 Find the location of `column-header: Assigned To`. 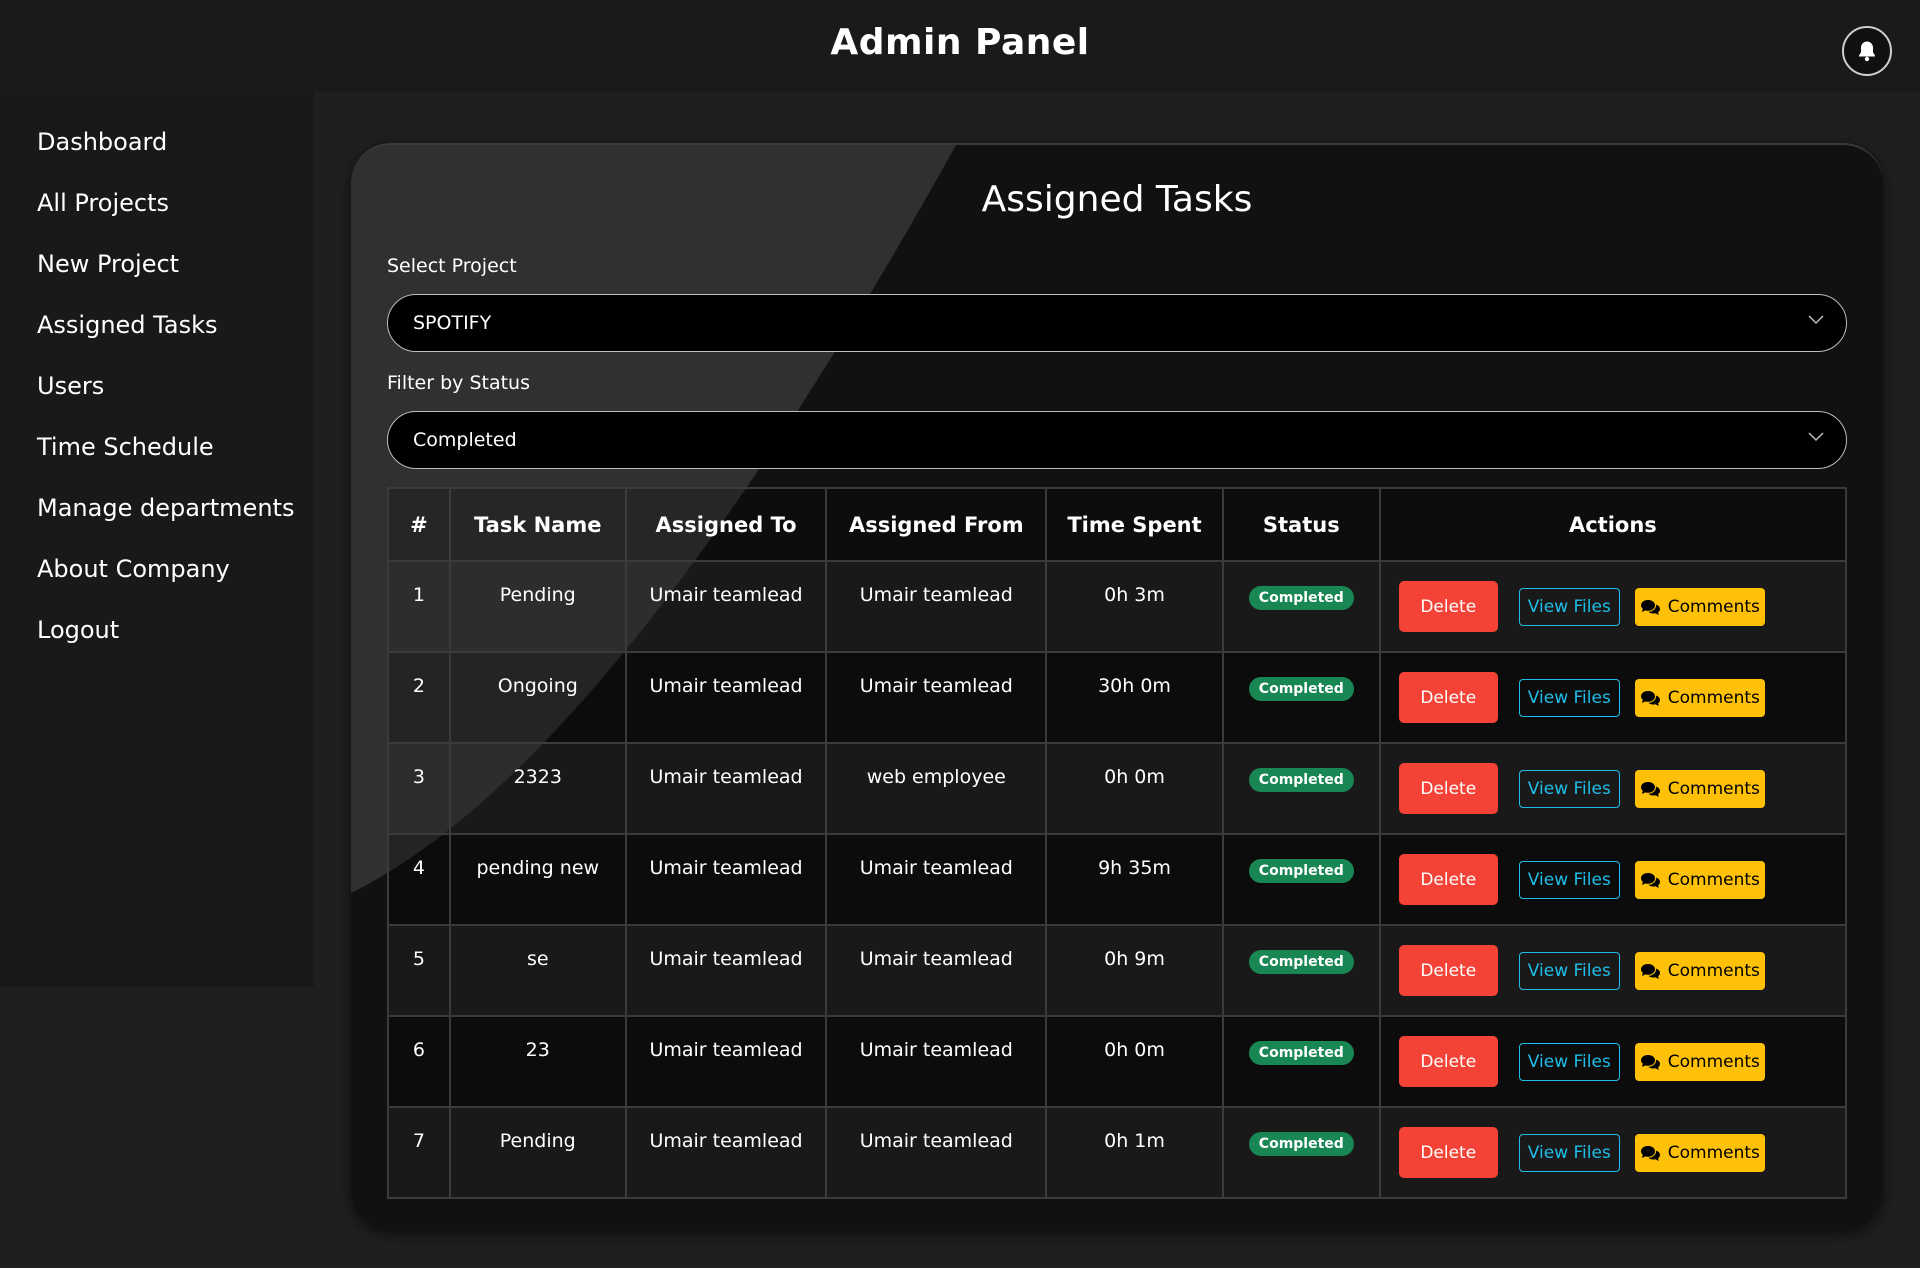

column-header: Assigned To is located at coordinates (726, 524).